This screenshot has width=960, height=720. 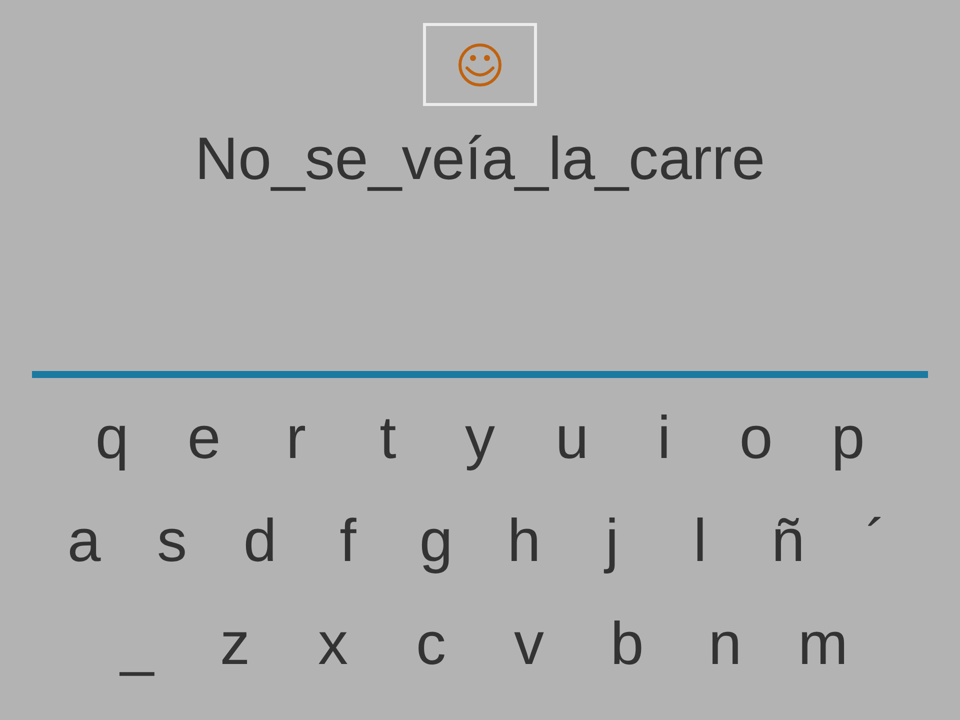 What do you see at coordinates (664, 438) in the screenshot?
I see `letter-key: i` at bounding box center [664, 438].